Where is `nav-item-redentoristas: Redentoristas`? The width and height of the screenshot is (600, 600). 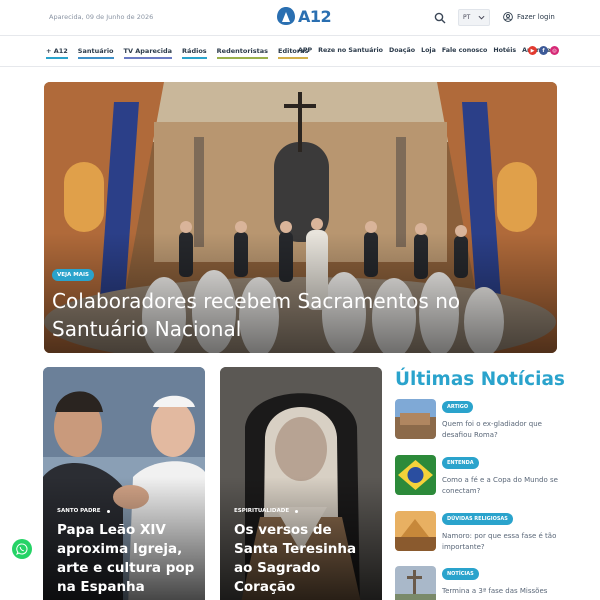
nav-item-redentoristas: Redentoristas is located at coordinates (242, 53).